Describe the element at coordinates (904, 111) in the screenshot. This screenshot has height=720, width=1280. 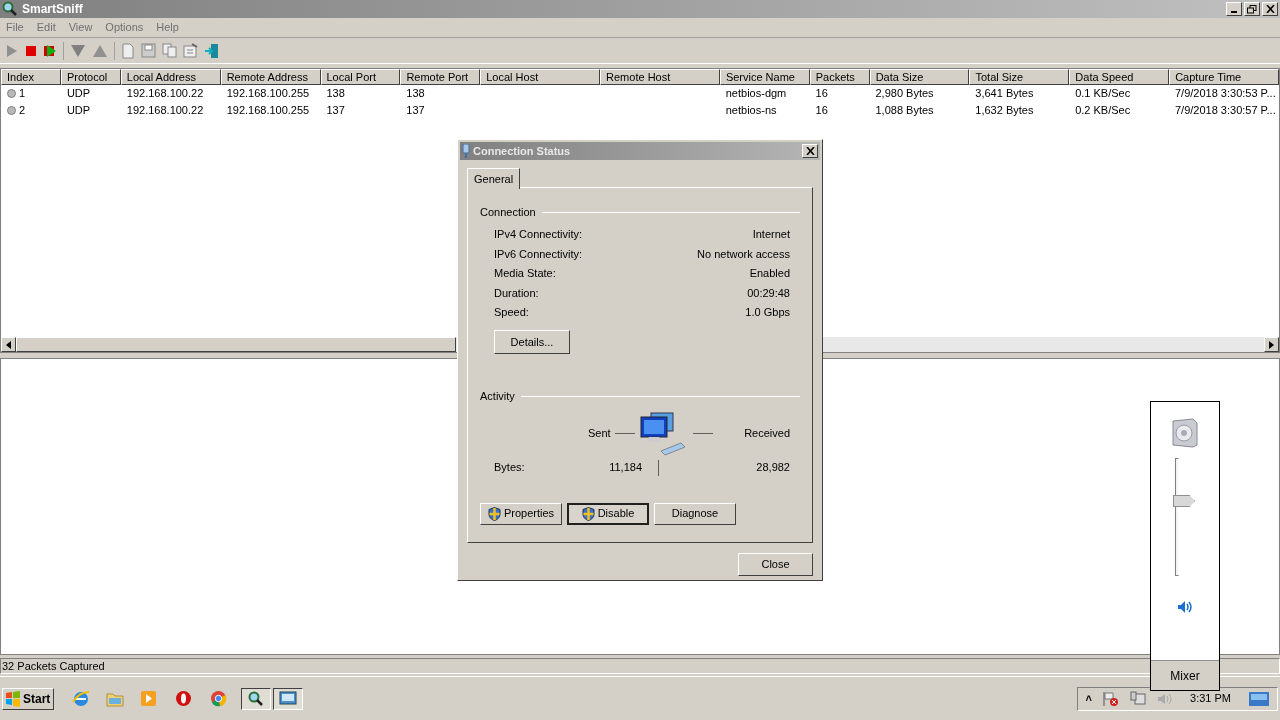
I see `table-cell-text: 1,088 Bytes` at that location.